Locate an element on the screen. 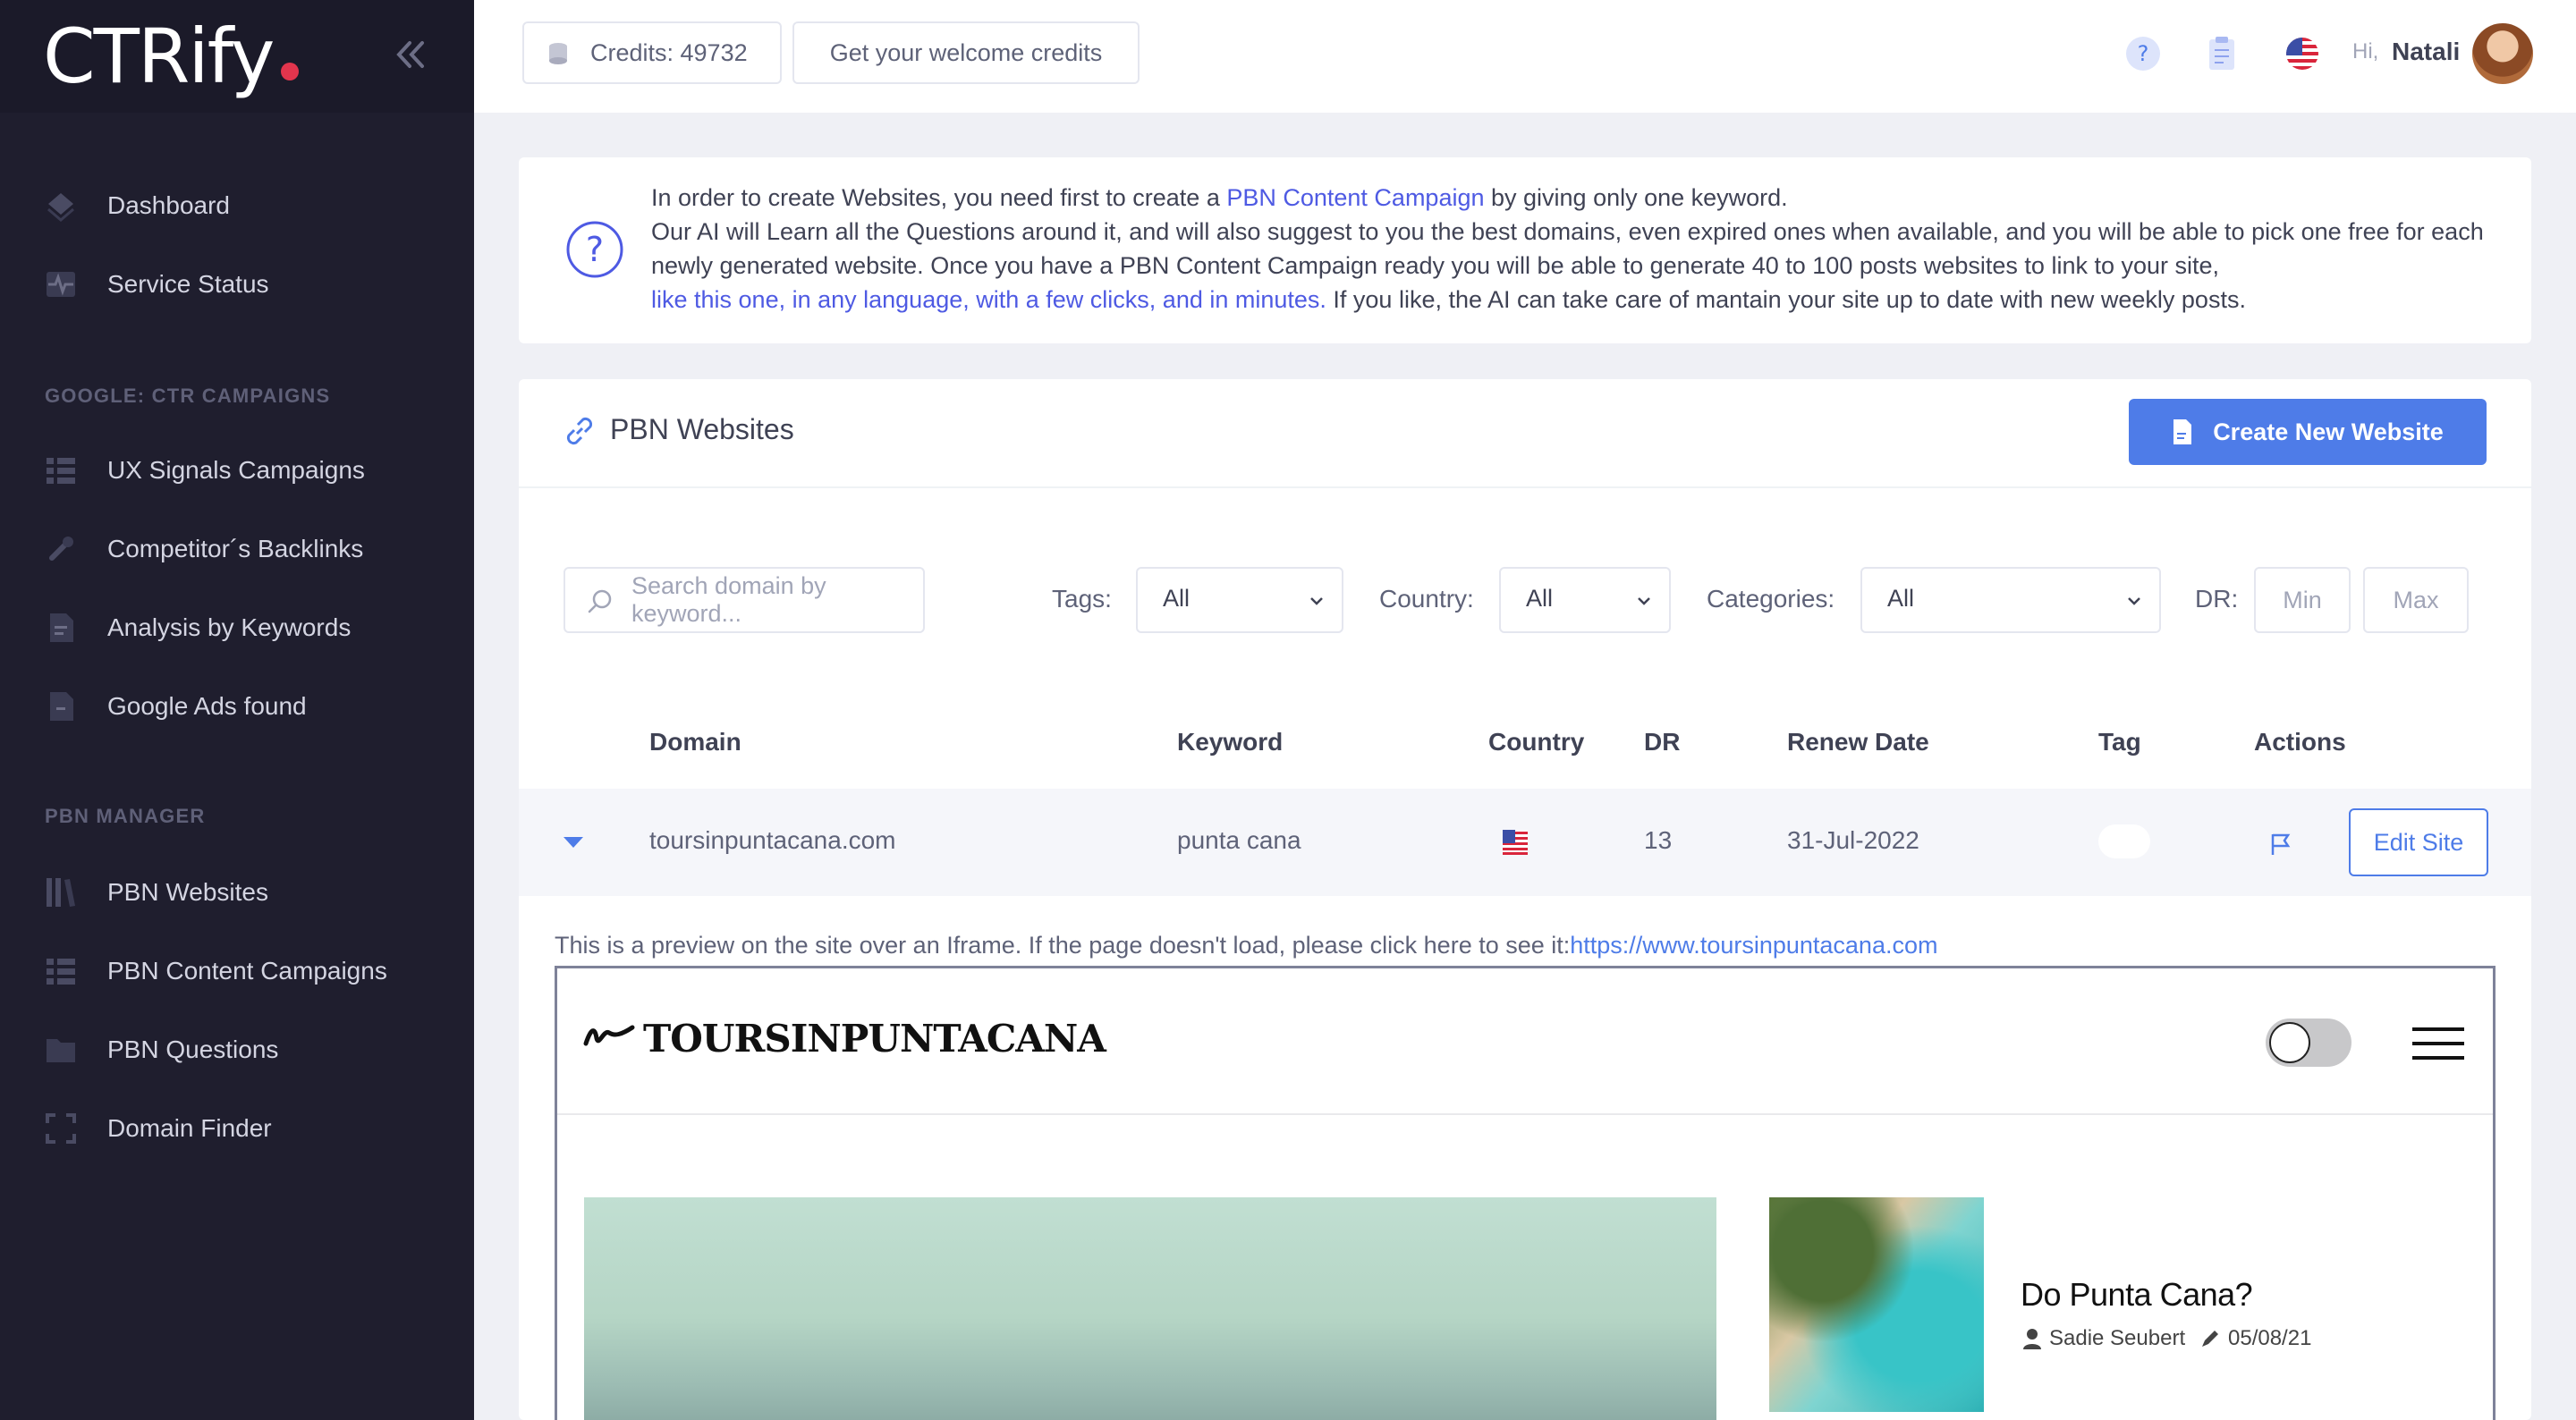 This screenshot has width=2576, height=1420. sidebar-item-label: PBN Questions is located at coordinates (193, 1049).